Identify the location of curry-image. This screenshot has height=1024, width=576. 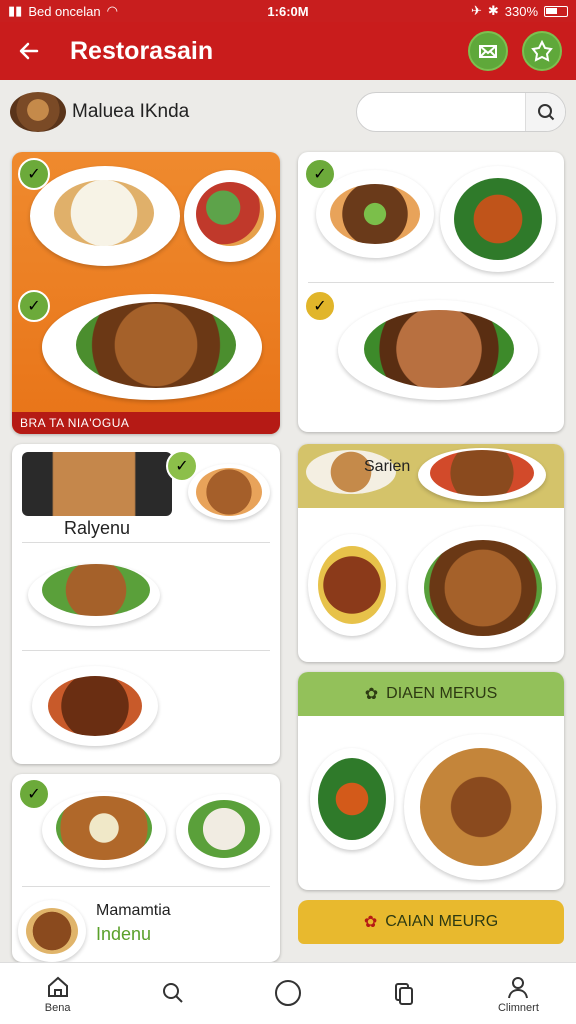
(352, 585).